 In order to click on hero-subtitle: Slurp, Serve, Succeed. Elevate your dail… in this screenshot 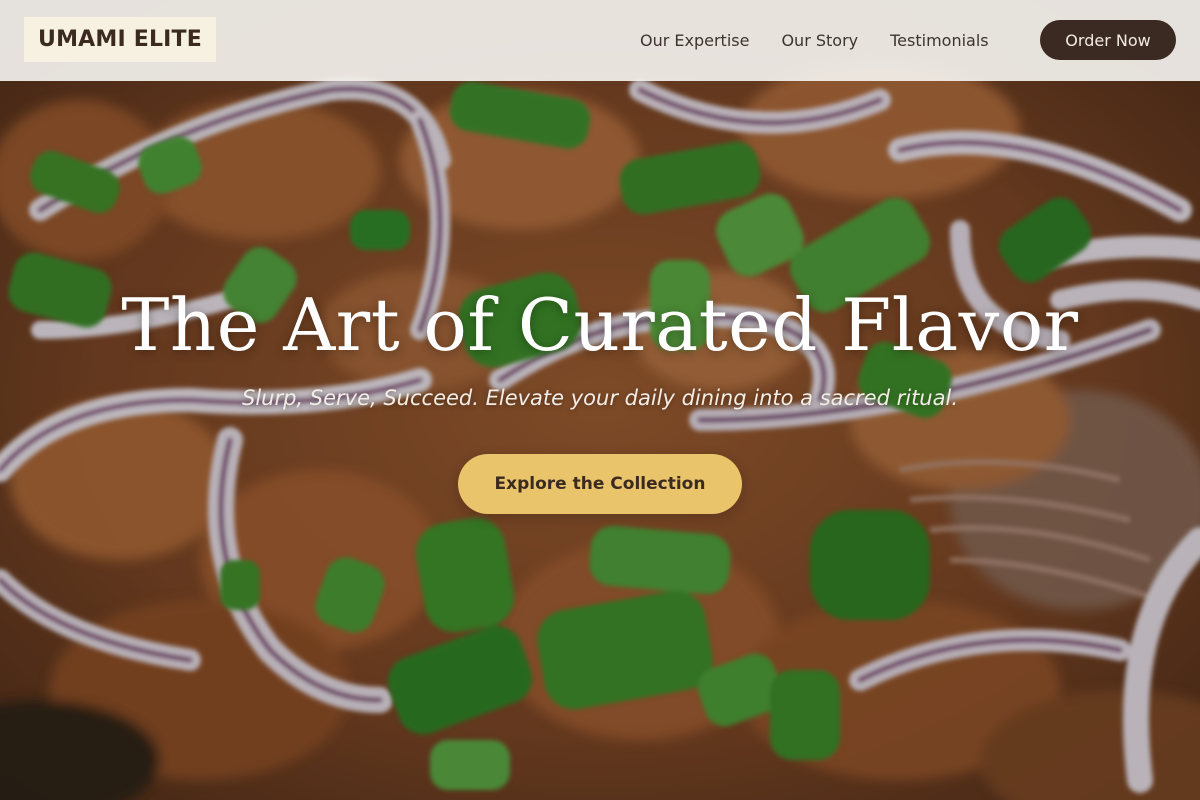, I will do `click(599, 398)`.